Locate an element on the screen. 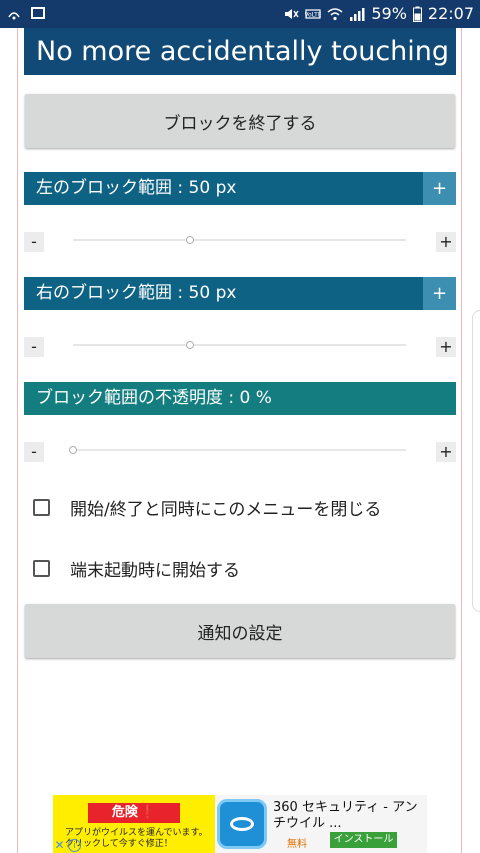  left-range-slider-thumb is located at coordinates (190, 240).